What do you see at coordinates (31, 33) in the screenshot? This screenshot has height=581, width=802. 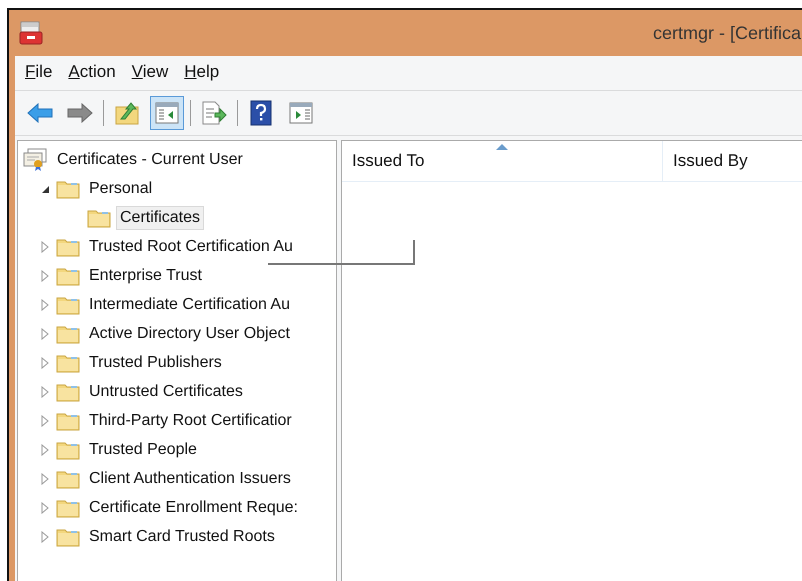 I see `app-icon` at bounding box center [31, 33].